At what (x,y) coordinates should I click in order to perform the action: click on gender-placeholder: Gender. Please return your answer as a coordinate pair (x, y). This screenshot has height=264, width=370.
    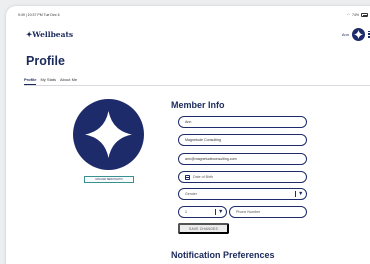
    Looking at the image, I should click on (191, 194).